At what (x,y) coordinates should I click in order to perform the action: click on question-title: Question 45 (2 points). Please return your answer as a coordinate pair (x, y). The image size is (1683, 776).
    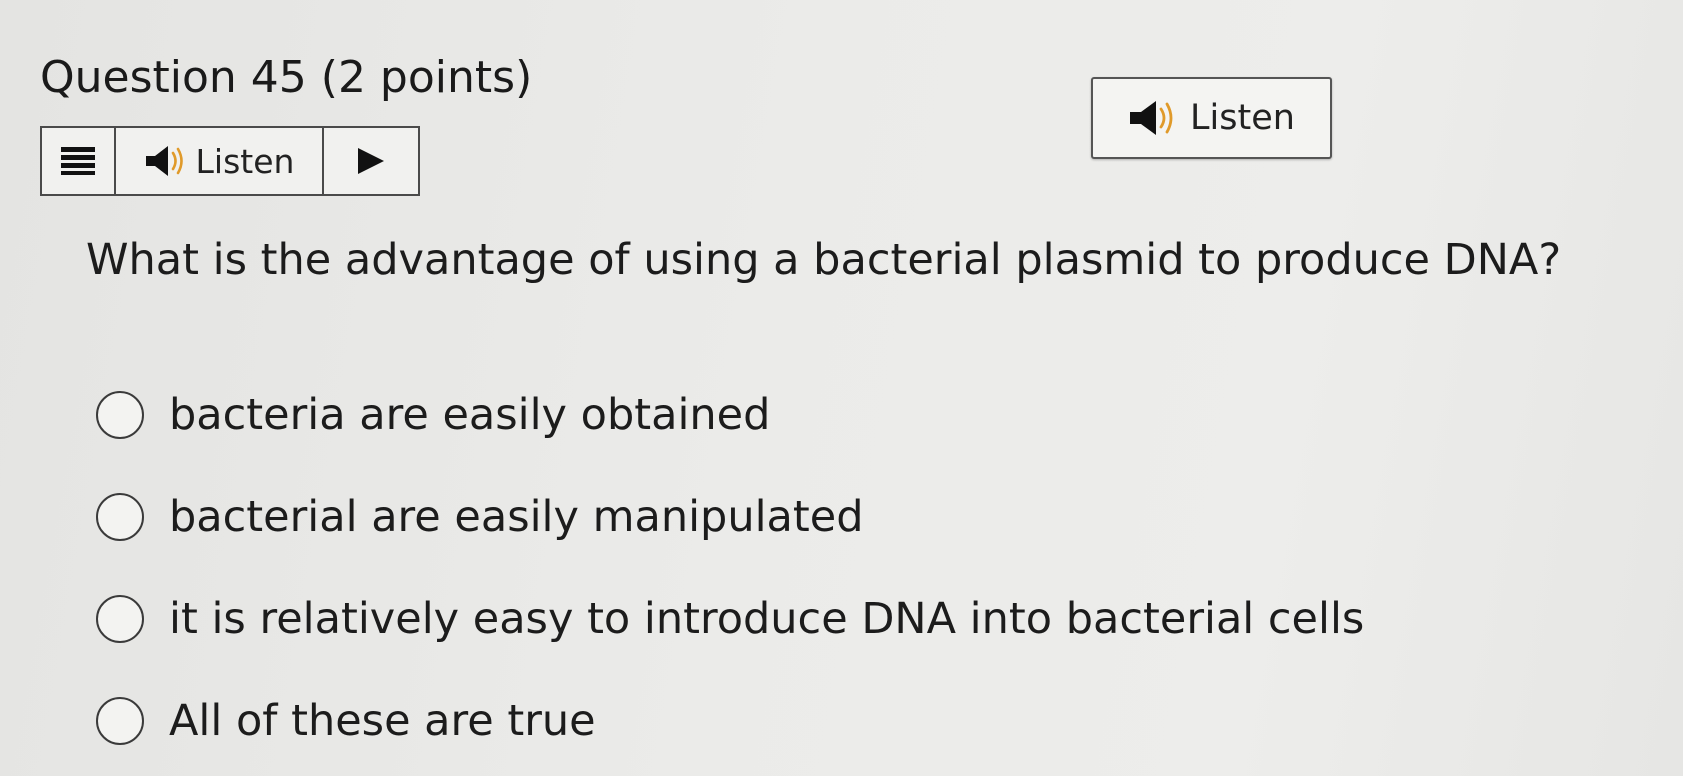
    Looking at the image, I should click on (286, 78).